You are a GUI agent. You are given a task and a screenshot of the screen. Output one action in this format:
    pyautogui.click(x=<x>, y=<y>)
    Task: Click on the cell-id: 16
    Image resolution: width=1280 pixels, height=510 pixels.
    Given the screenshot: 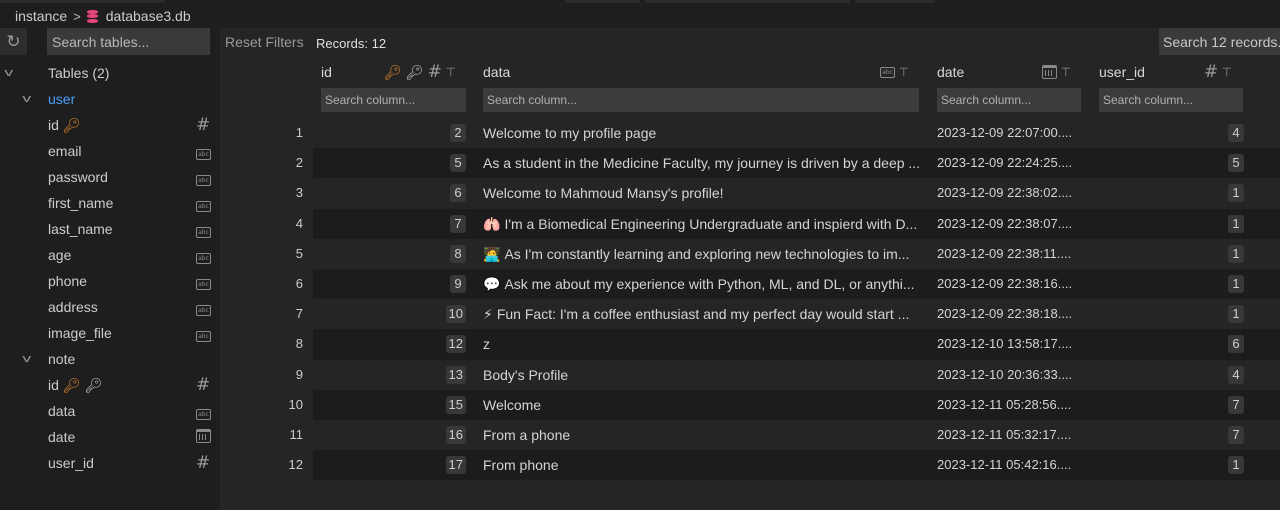 What is the action you would take?
    pyautogui.click(x=389, y=435)
    